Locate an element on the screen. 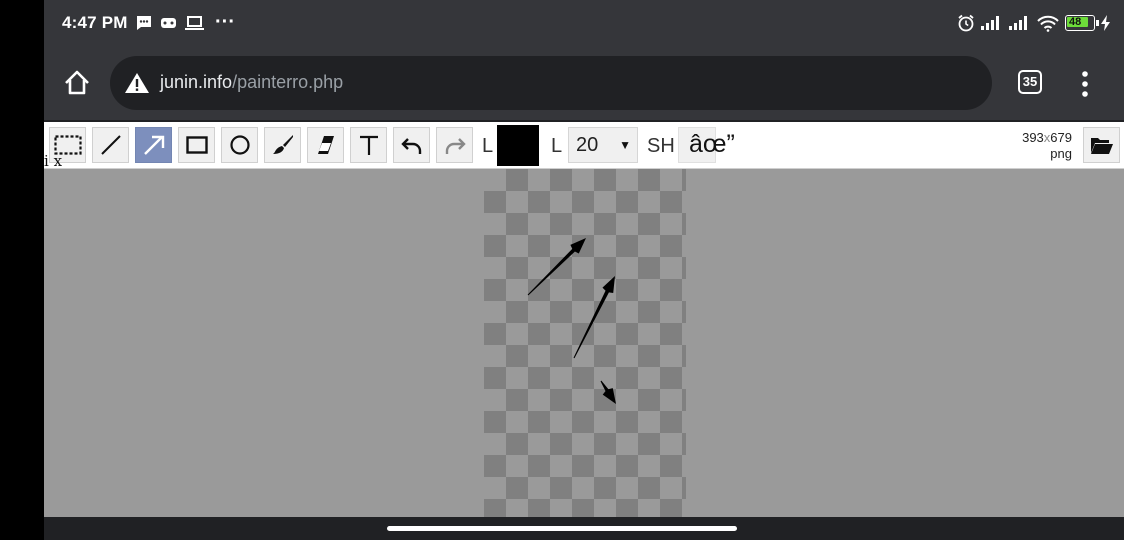  charging-icon is located at coordinates (1105, 23).